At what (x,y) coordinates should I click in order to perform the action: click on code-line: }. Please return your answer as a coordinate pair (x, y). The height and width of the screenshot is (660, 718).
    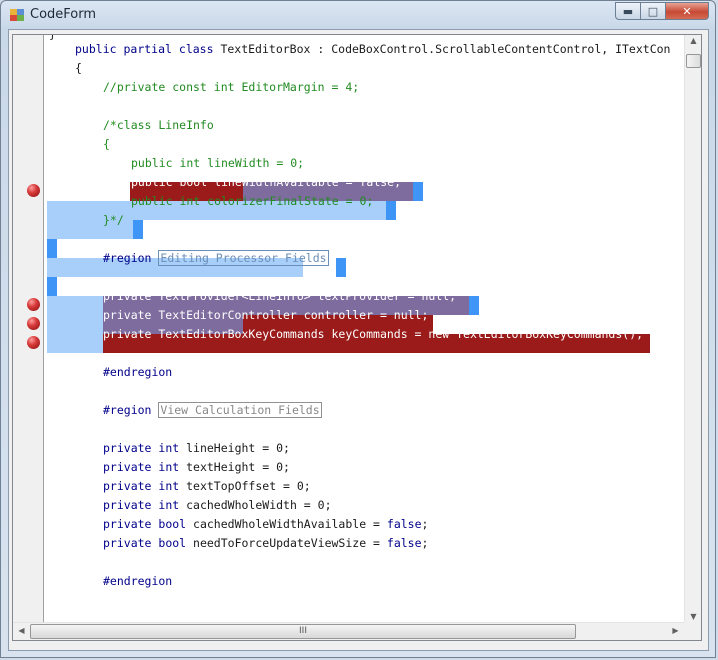
    Looking at the image, I should click on (52, 39).